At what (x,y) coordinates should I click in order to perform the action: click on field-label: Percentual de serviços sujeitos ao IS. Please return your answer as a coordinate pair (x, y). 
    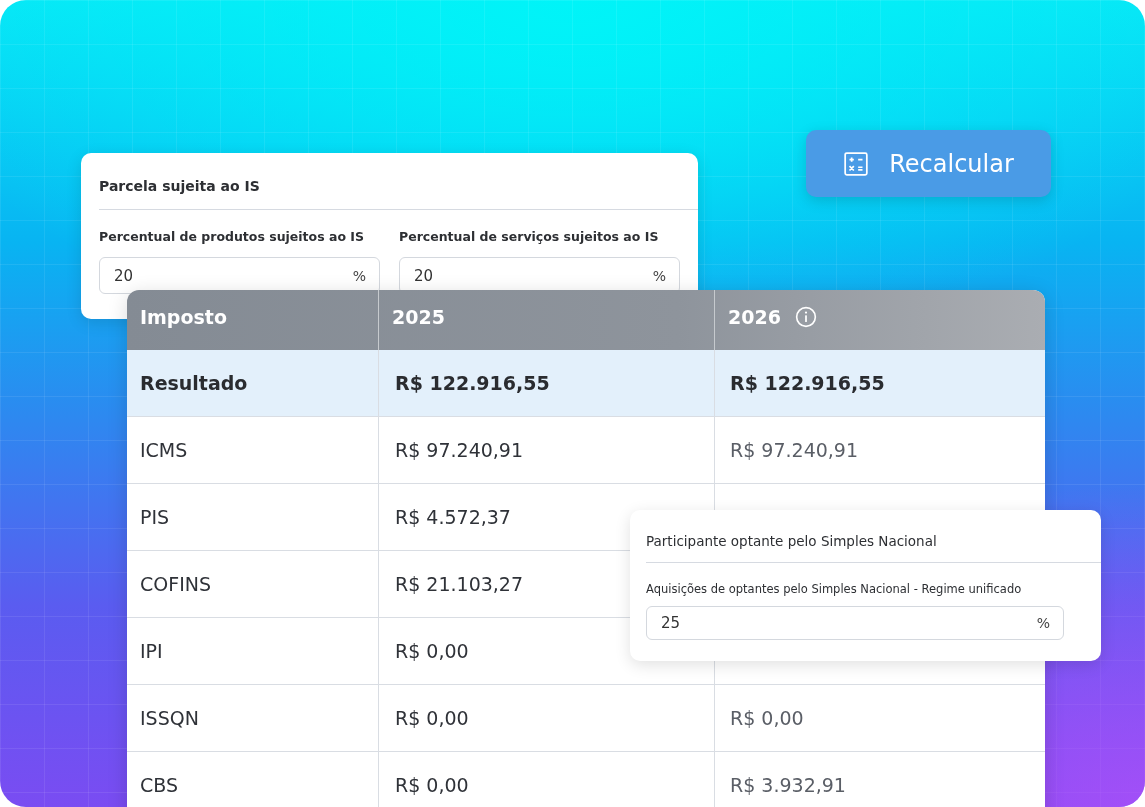
    Looking at the image, I should click on (529, 236).